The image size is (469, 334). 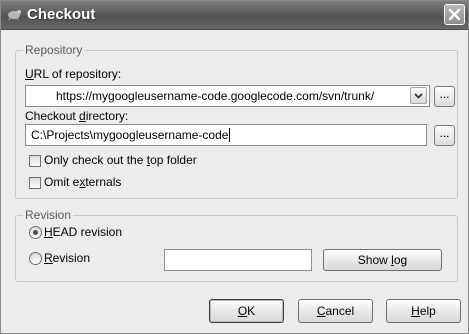 What do you see at coordinates (83, 232) in the screenshot?
I see `head-revision-label: HEAD revision` at bounding box center [83, 232].